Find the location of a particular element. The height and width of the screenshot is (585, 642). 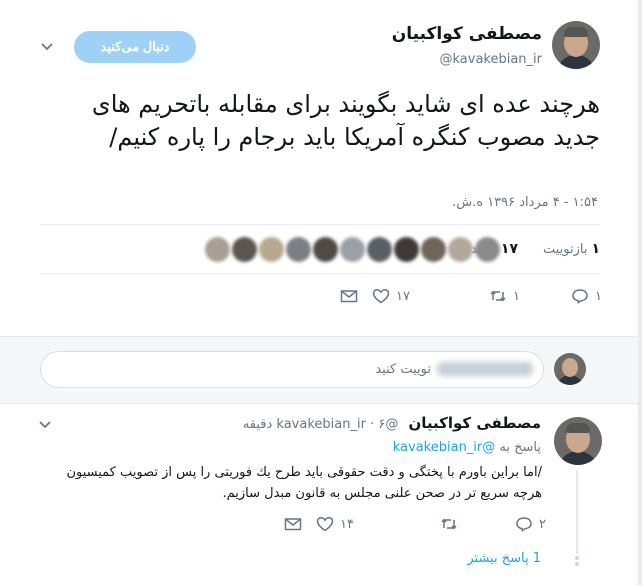

like-action: ۱۷ is located at coordinates (391, 296).